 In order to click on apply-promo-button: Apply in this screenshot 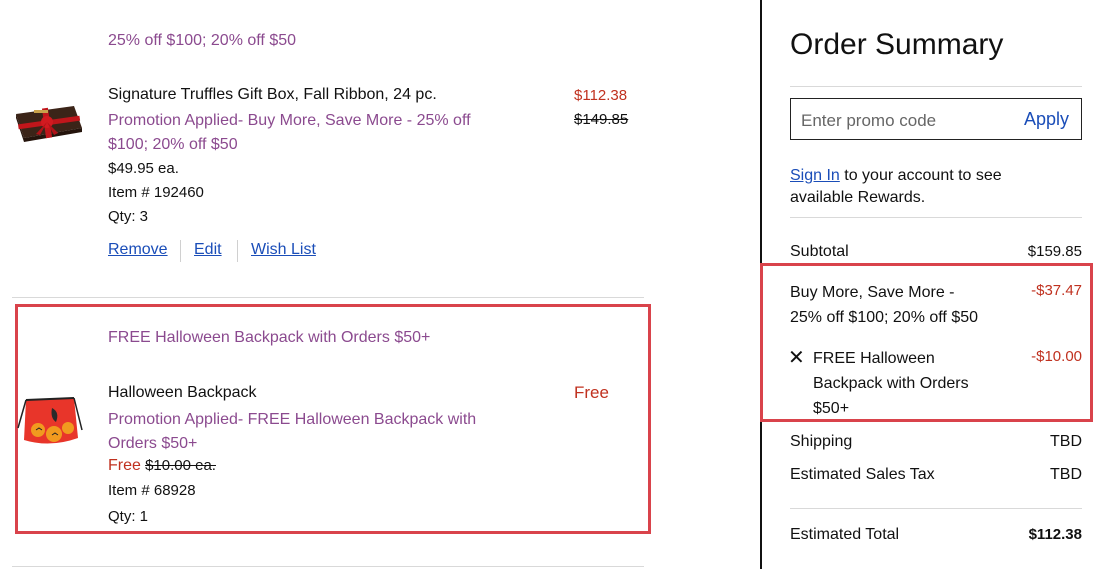, I will do `click(1046, 119)`.